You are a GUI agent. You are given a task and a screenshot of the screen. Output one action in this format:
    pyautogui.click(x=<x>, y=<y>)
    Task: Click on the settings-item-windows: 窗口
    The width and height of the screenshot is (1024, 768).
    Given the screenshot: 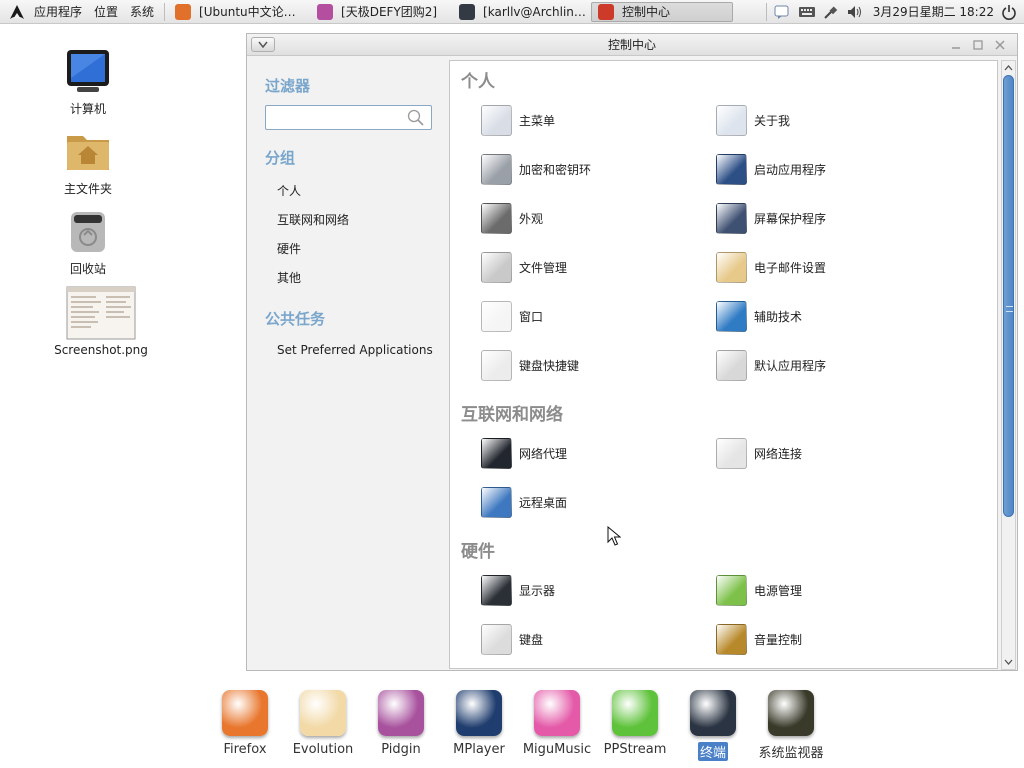 What is the action you would take?
    pyautogui.click(x=512, y=316)
    